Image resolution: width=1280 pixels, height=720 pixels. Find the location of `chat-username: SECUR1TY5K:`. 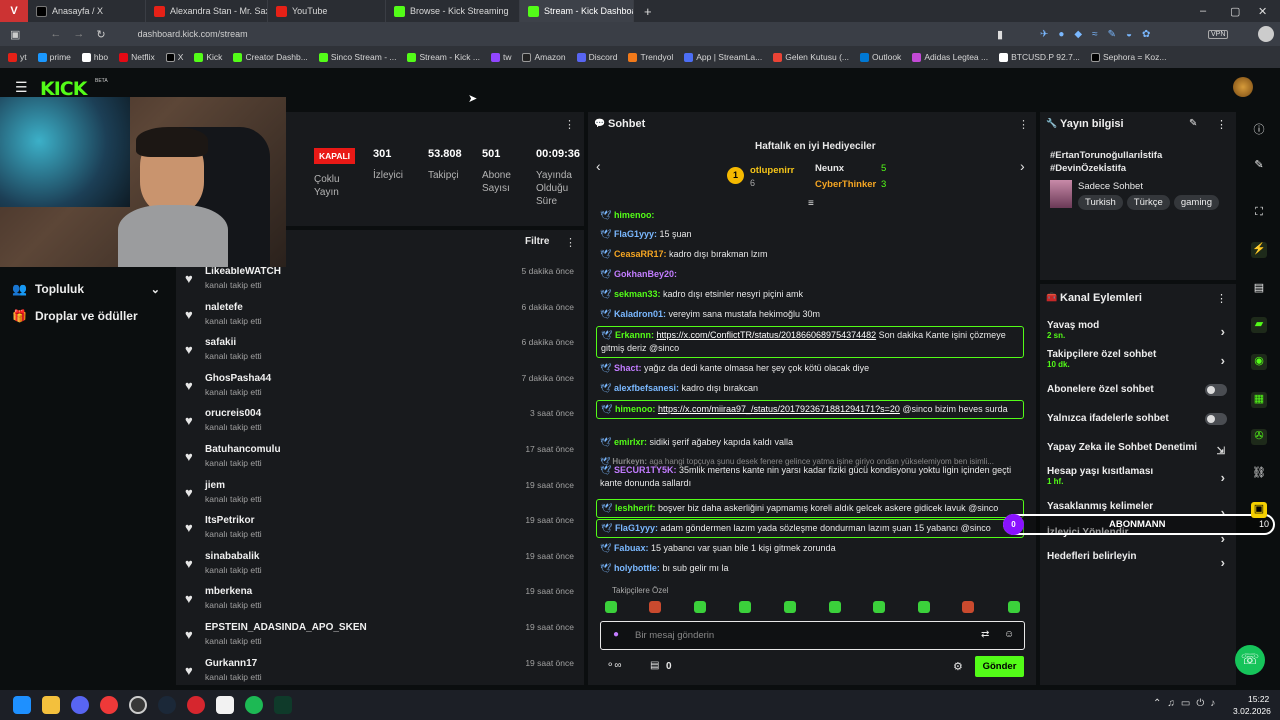

chat-username: SECUR1TY5K: is located at coordinates (645, 470).